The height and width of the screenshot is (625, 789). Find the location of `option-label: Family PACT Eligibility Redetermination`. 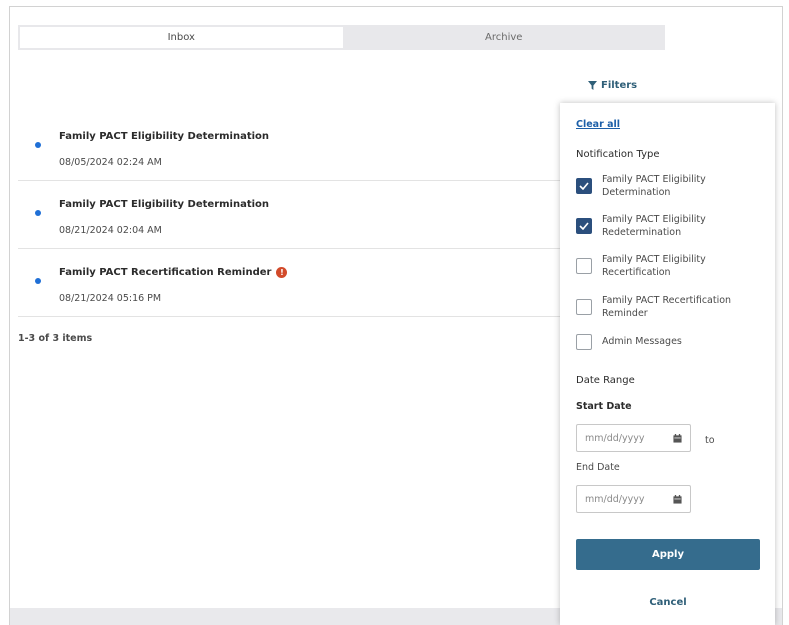

option-label: Family PACT Eligibility Redetermination is located at coordinates (654, 226).